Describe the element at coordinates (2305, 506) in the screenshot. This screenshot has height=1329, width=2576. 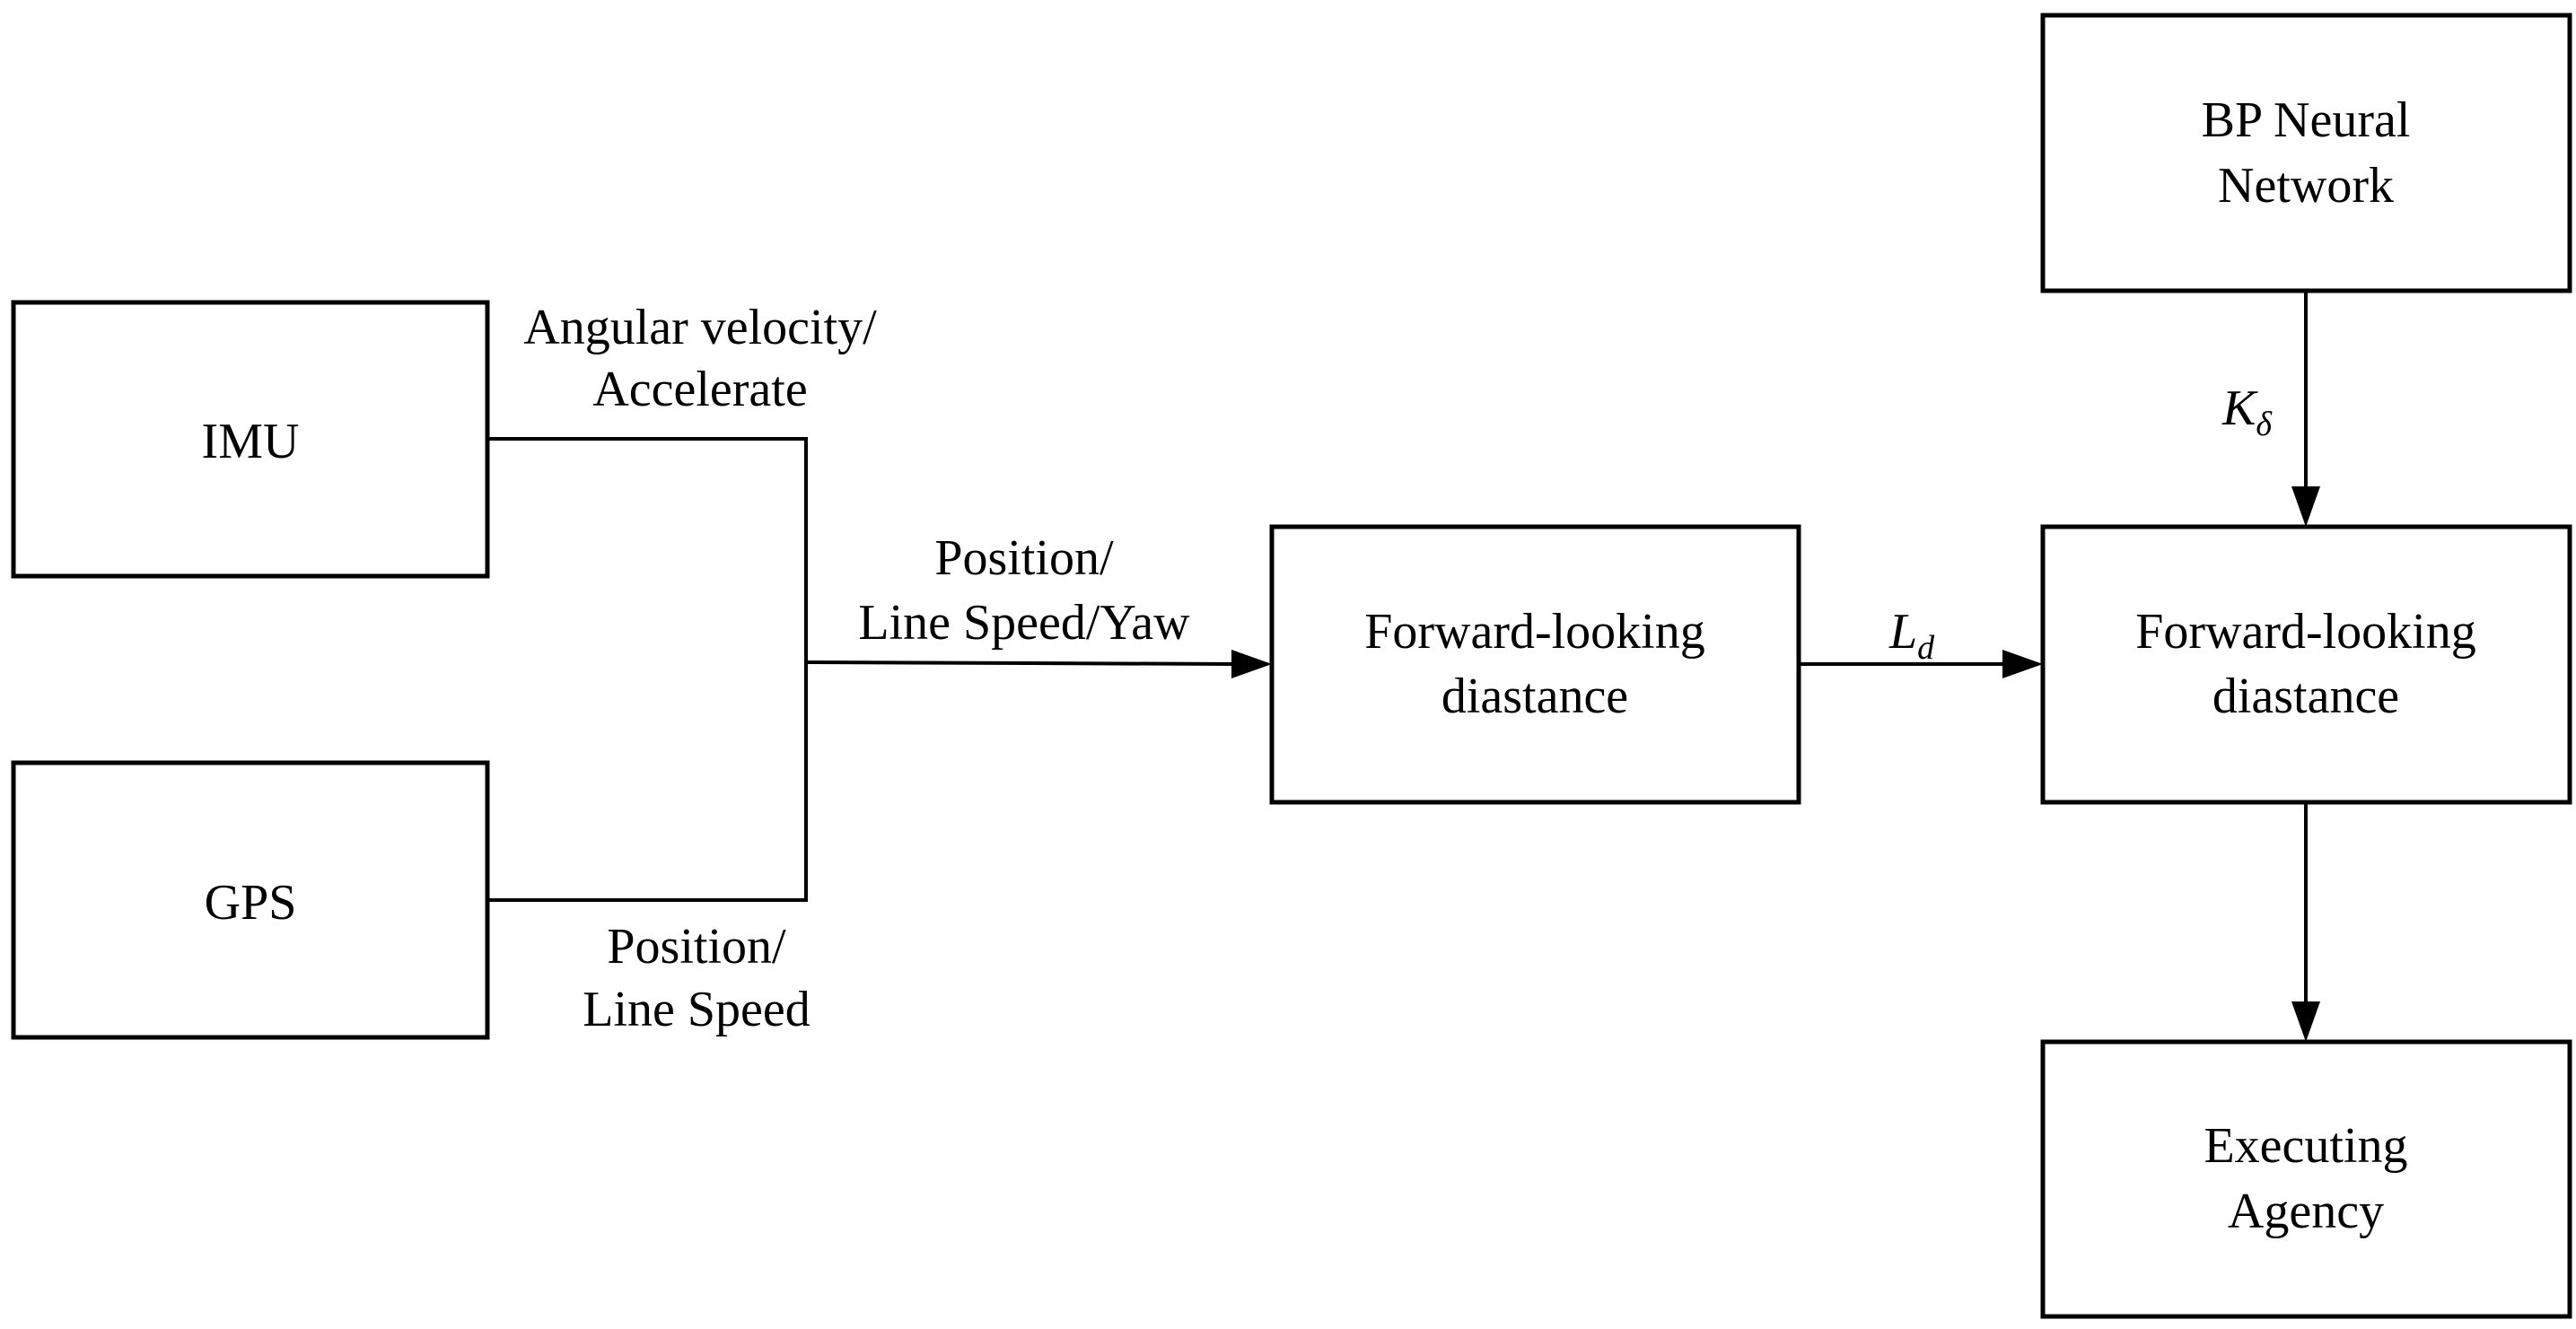
I see `arrowhead-to-fld2-top` at that location.